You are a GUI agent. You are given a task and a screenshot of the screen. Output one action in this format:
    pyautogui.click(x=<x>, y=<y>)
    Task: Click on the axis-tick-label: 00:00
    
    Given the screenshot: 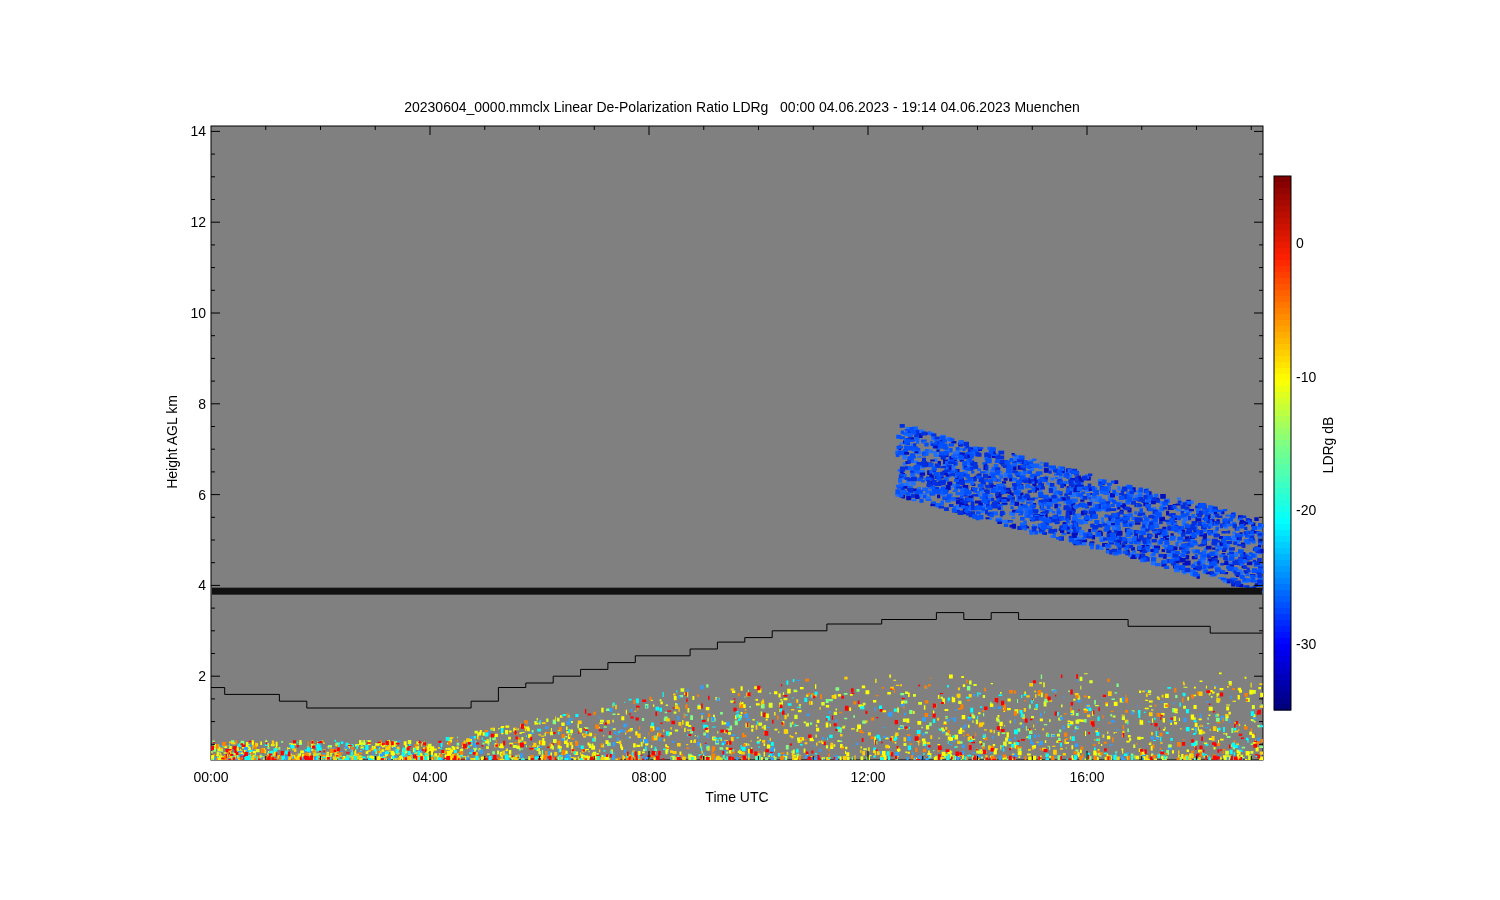 What is the action you would take?
    pyautogui.click(x=211, y=777)
    